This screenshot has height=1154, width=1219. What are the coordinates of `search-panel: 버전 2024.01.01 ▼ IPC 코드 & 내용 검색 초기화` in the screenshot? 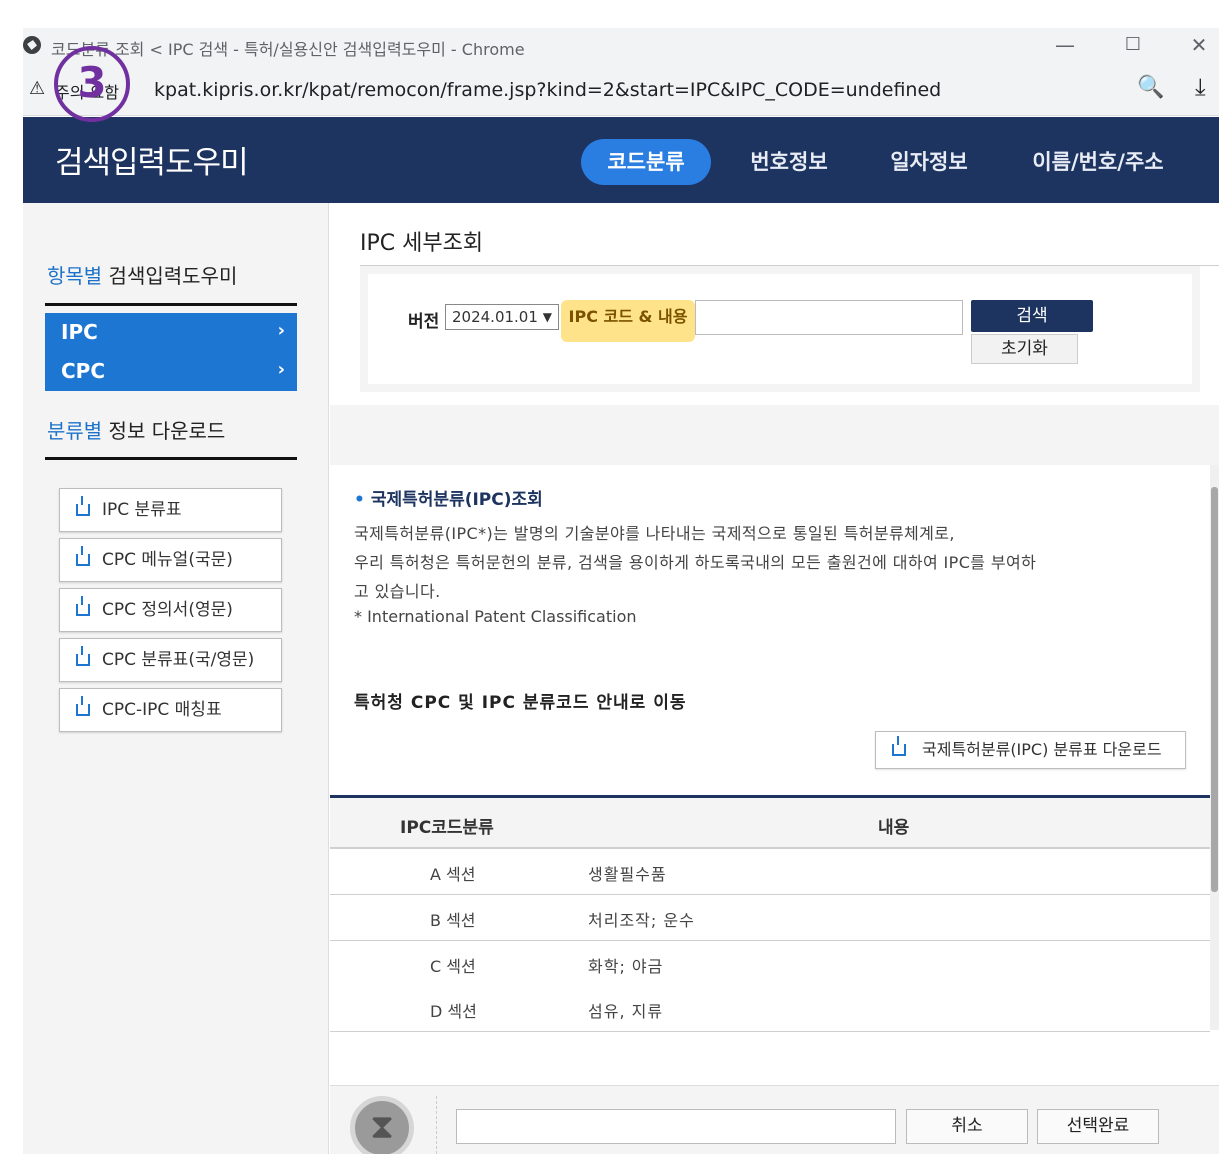 It's located at (780, 329).